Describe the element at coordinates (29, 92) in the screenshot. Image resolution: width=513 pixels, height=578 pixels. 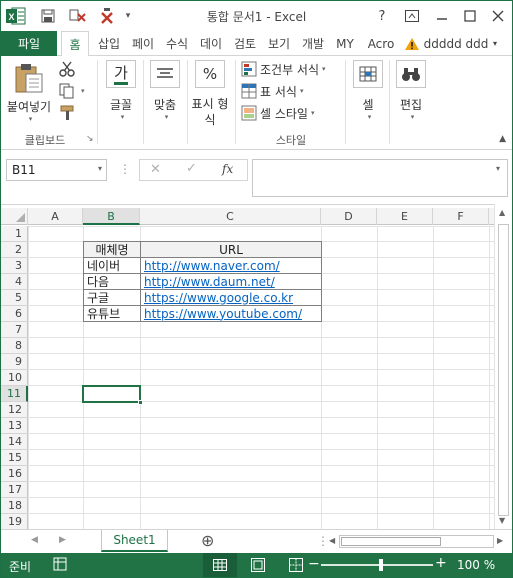
I see `paste-button: 붙여넣기 ▾` at that location.